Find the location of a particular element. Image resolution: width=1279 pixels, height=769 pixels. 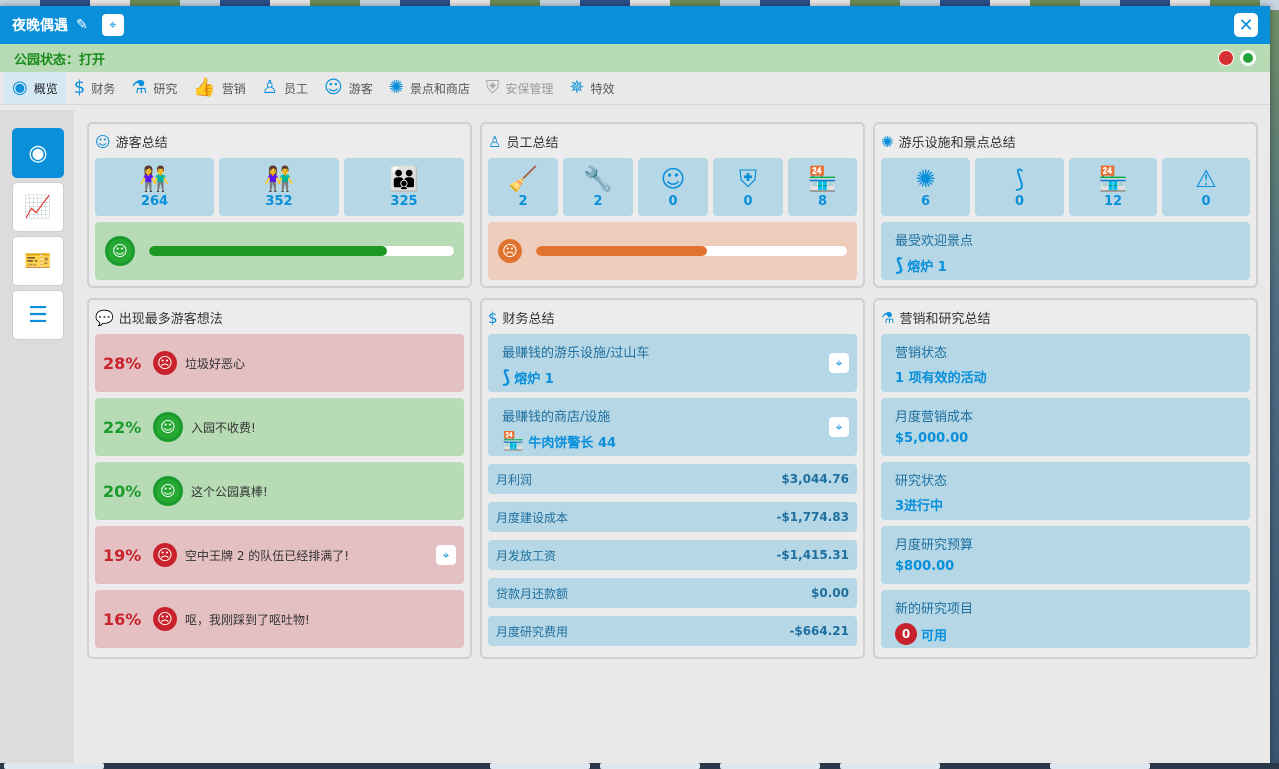

guest-count-tile: 👪 325 is located at coordinates (404, 187).